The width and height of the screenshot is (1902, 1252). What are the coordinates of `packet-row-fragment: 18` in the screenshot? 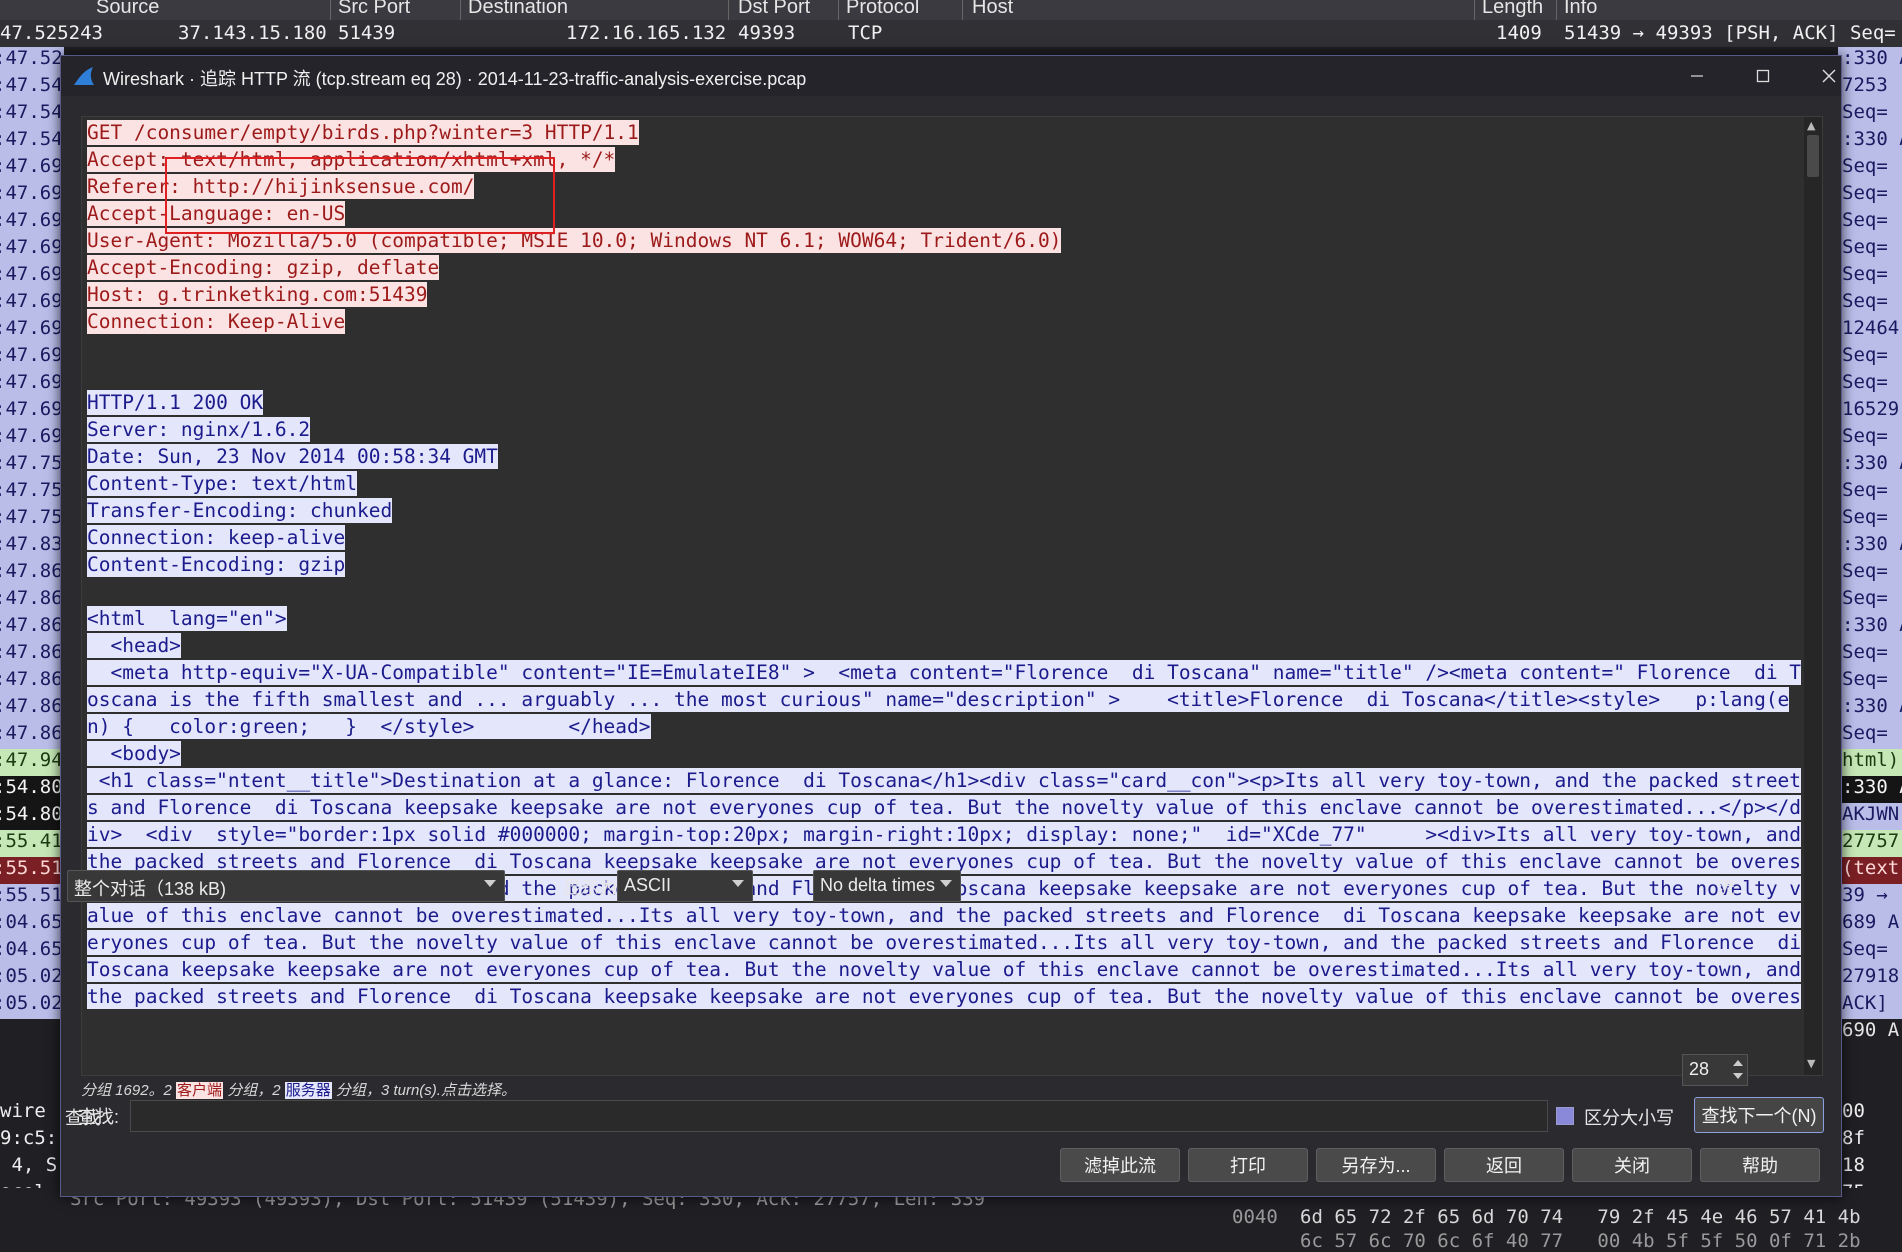 It's located at (1870, 1167).